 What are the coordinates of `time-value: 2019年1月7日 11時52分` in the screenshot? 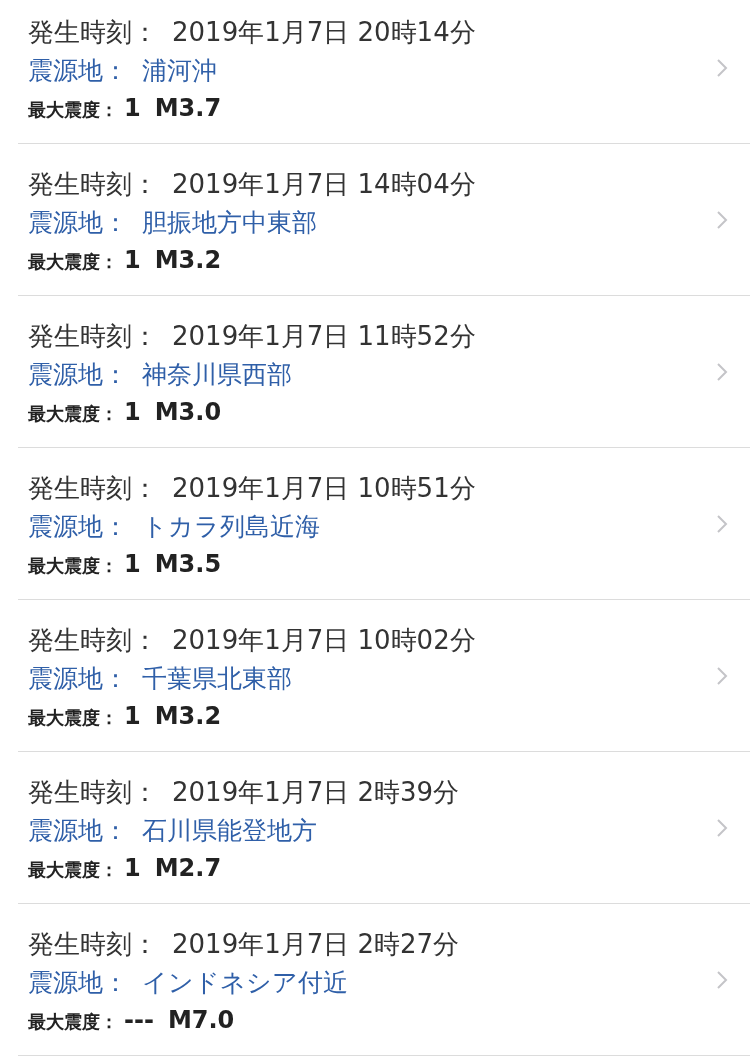 It's located at (324, 336).